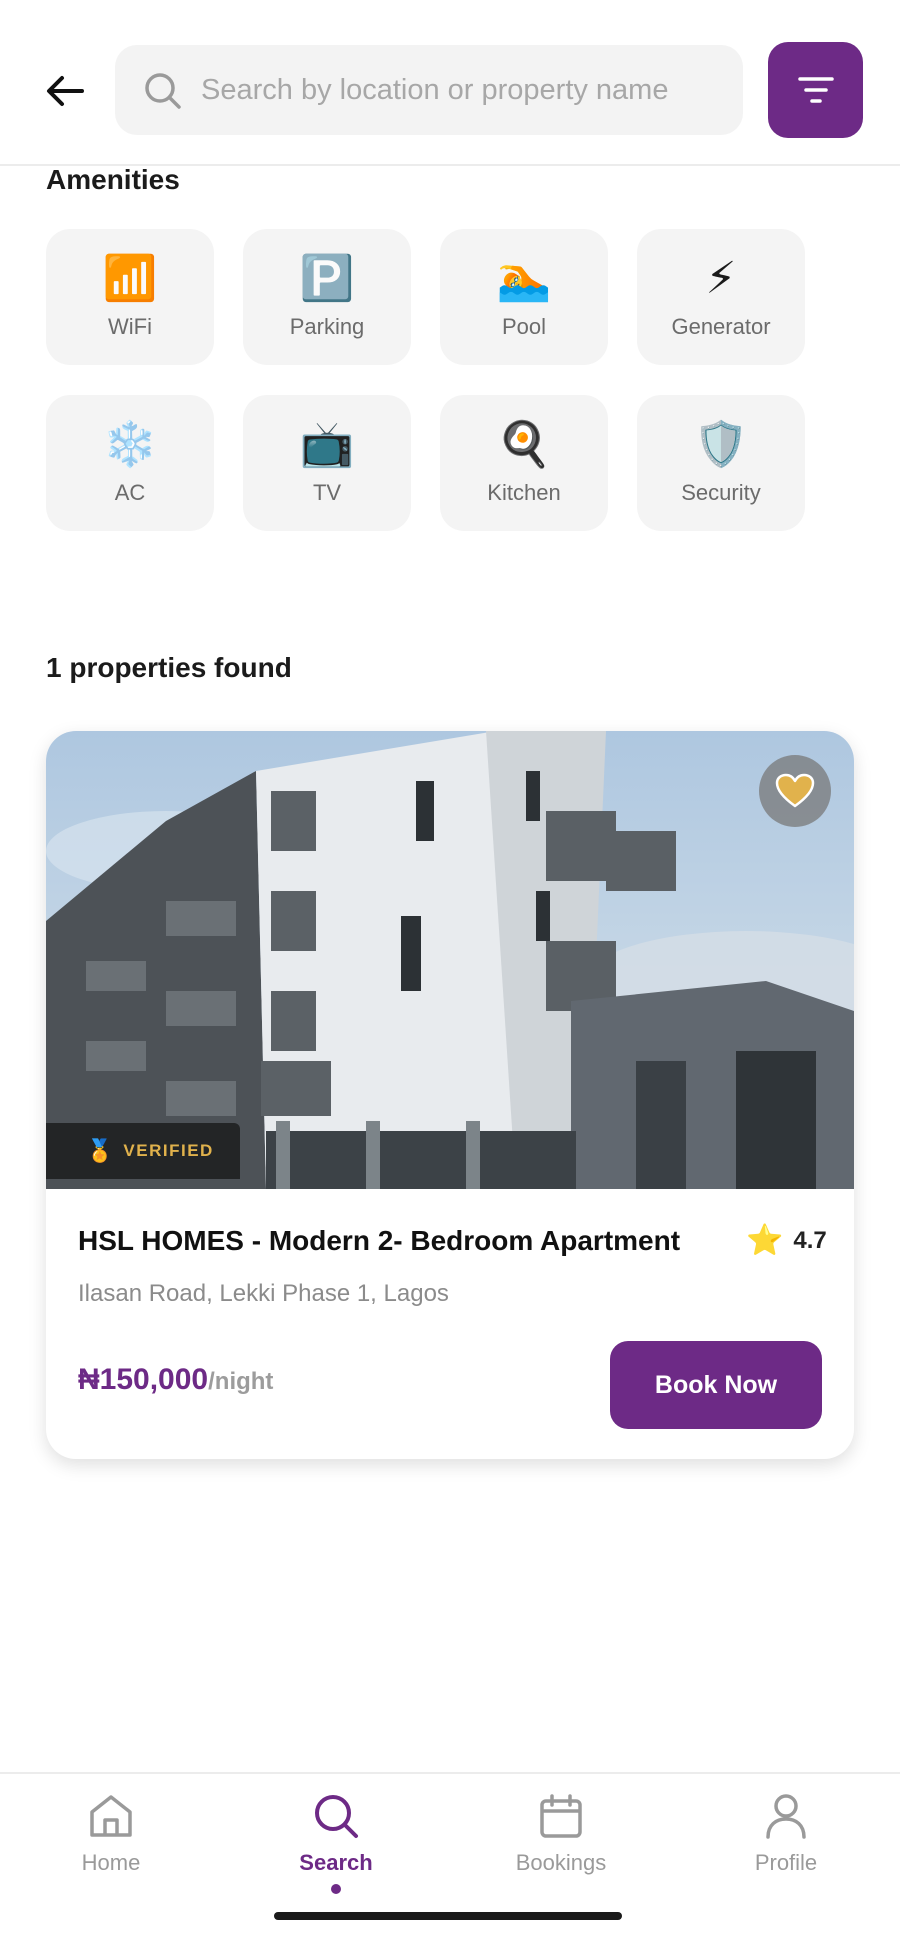 This screenshot has height=1936, width=900. I want to click on book-now-button: Book Now, so click(716, 1385).